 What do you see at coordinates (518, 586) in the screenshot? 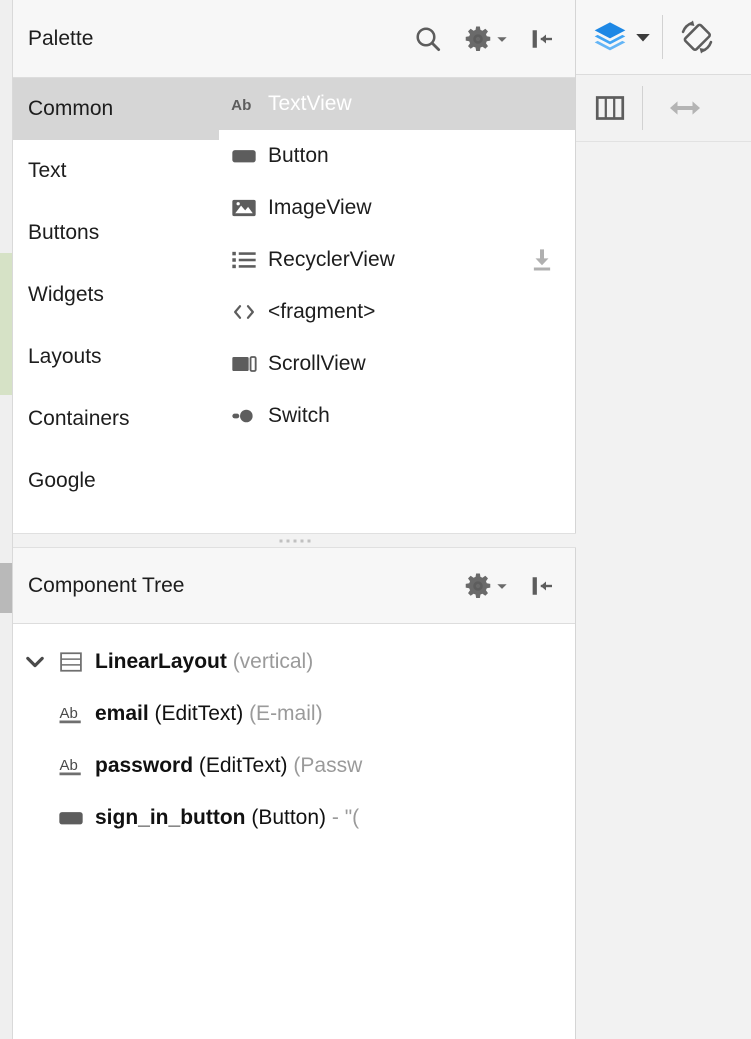
I see `component-tree-header-actions` at bounding box center [518, 586].